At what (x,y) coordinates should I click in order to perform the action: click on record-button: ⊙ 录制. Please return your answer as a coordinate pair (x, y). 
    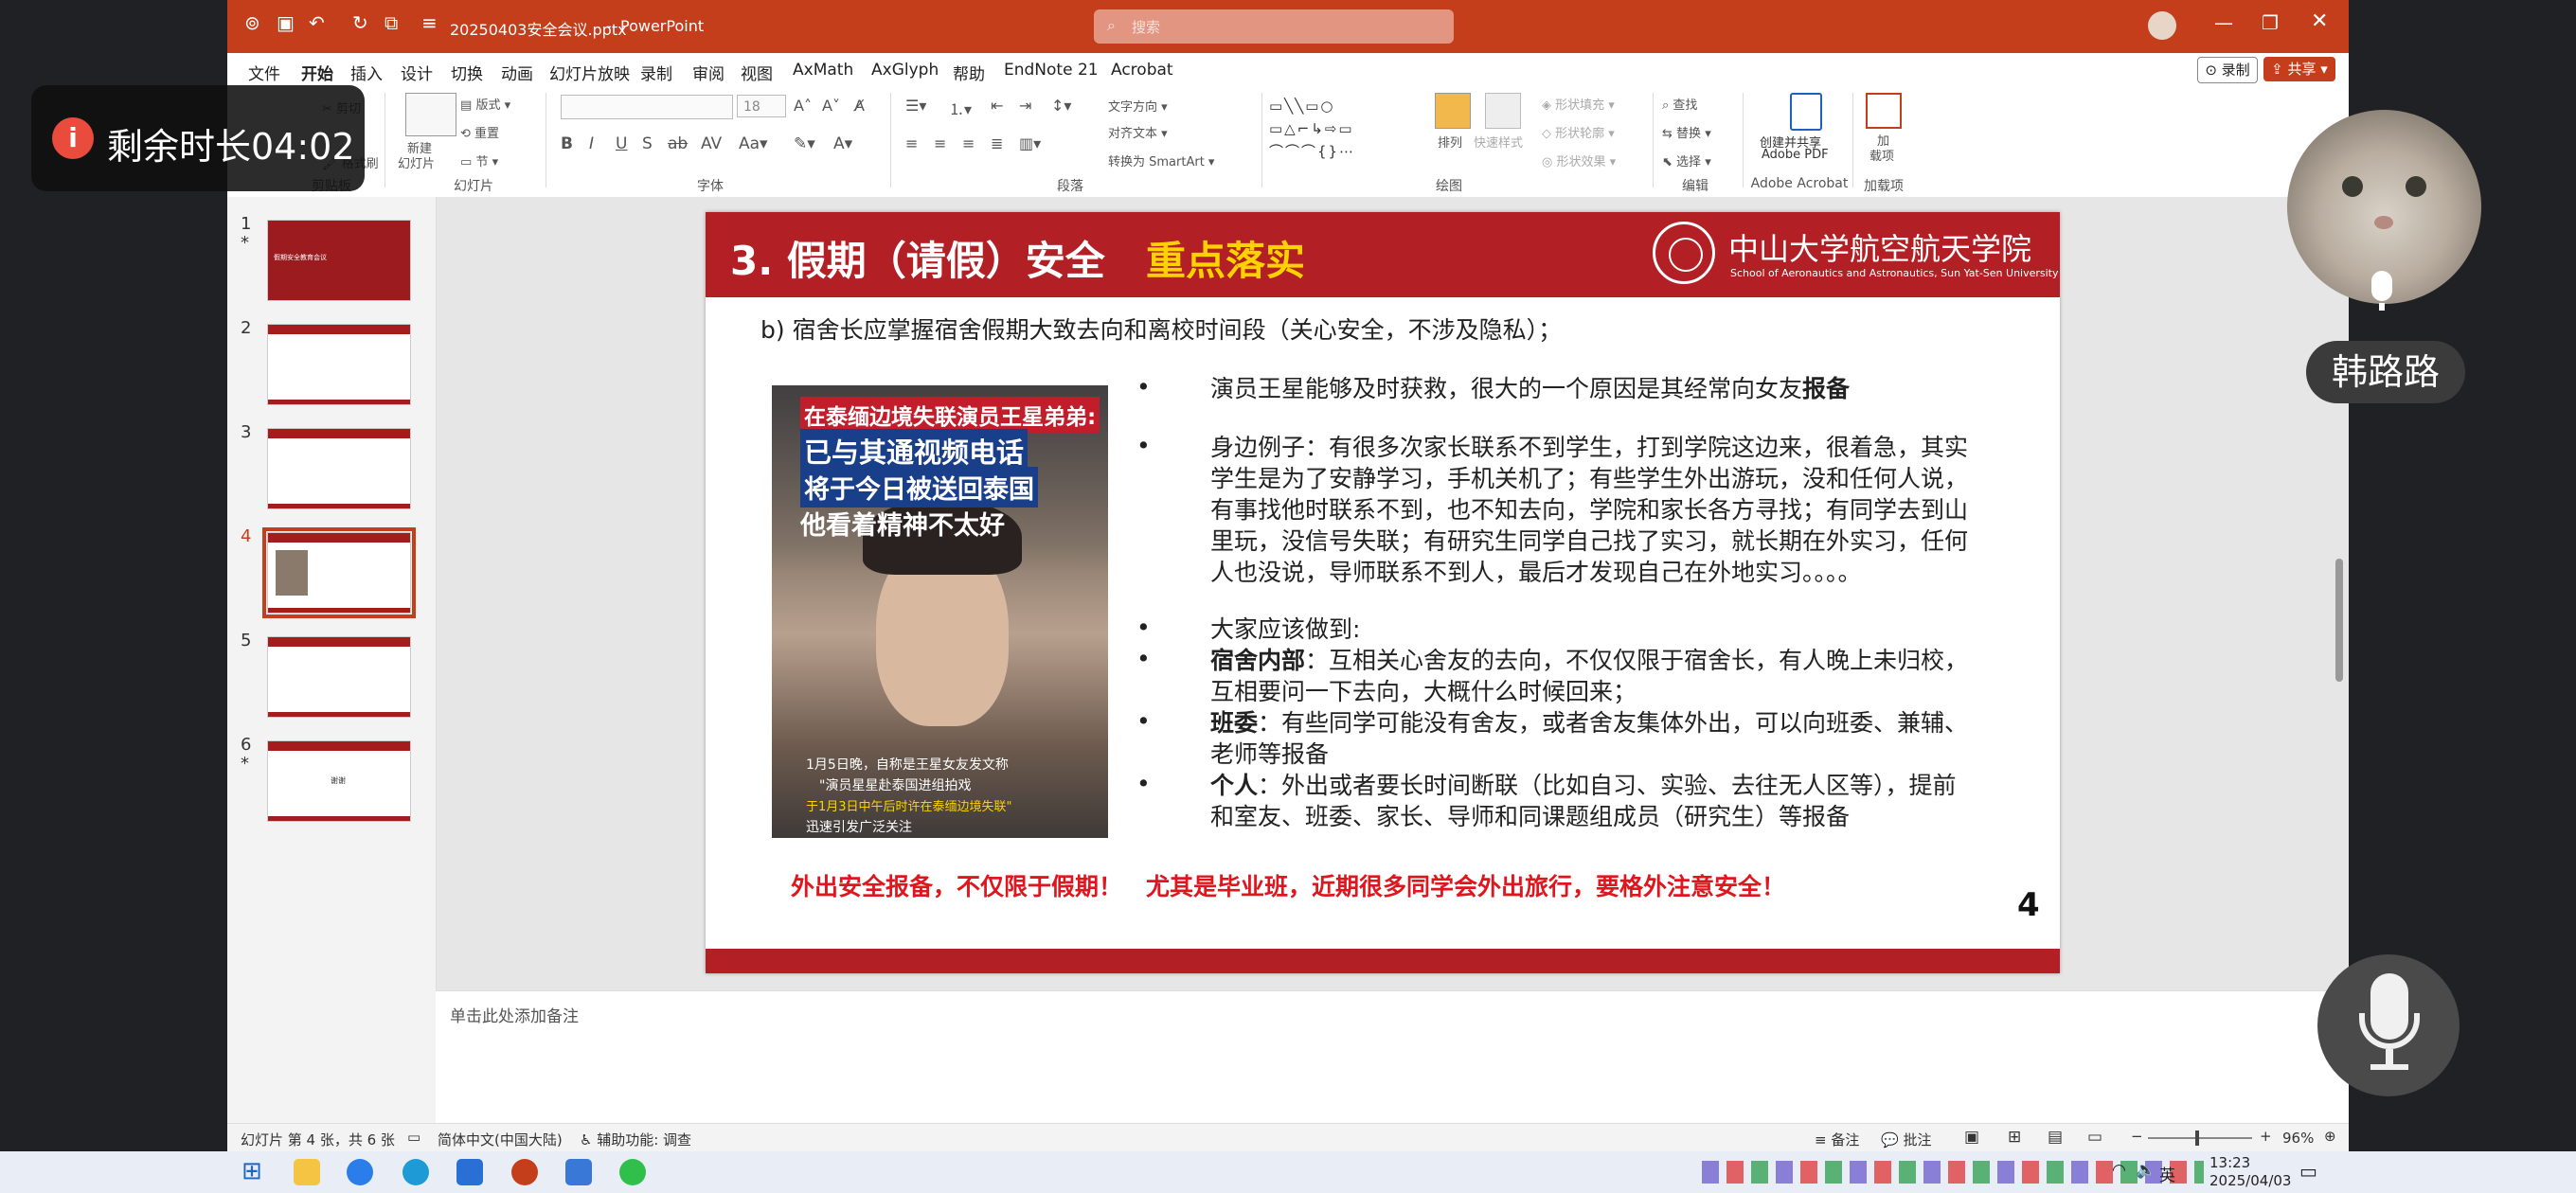
    Looking at the image, I should click on (2227, 70).